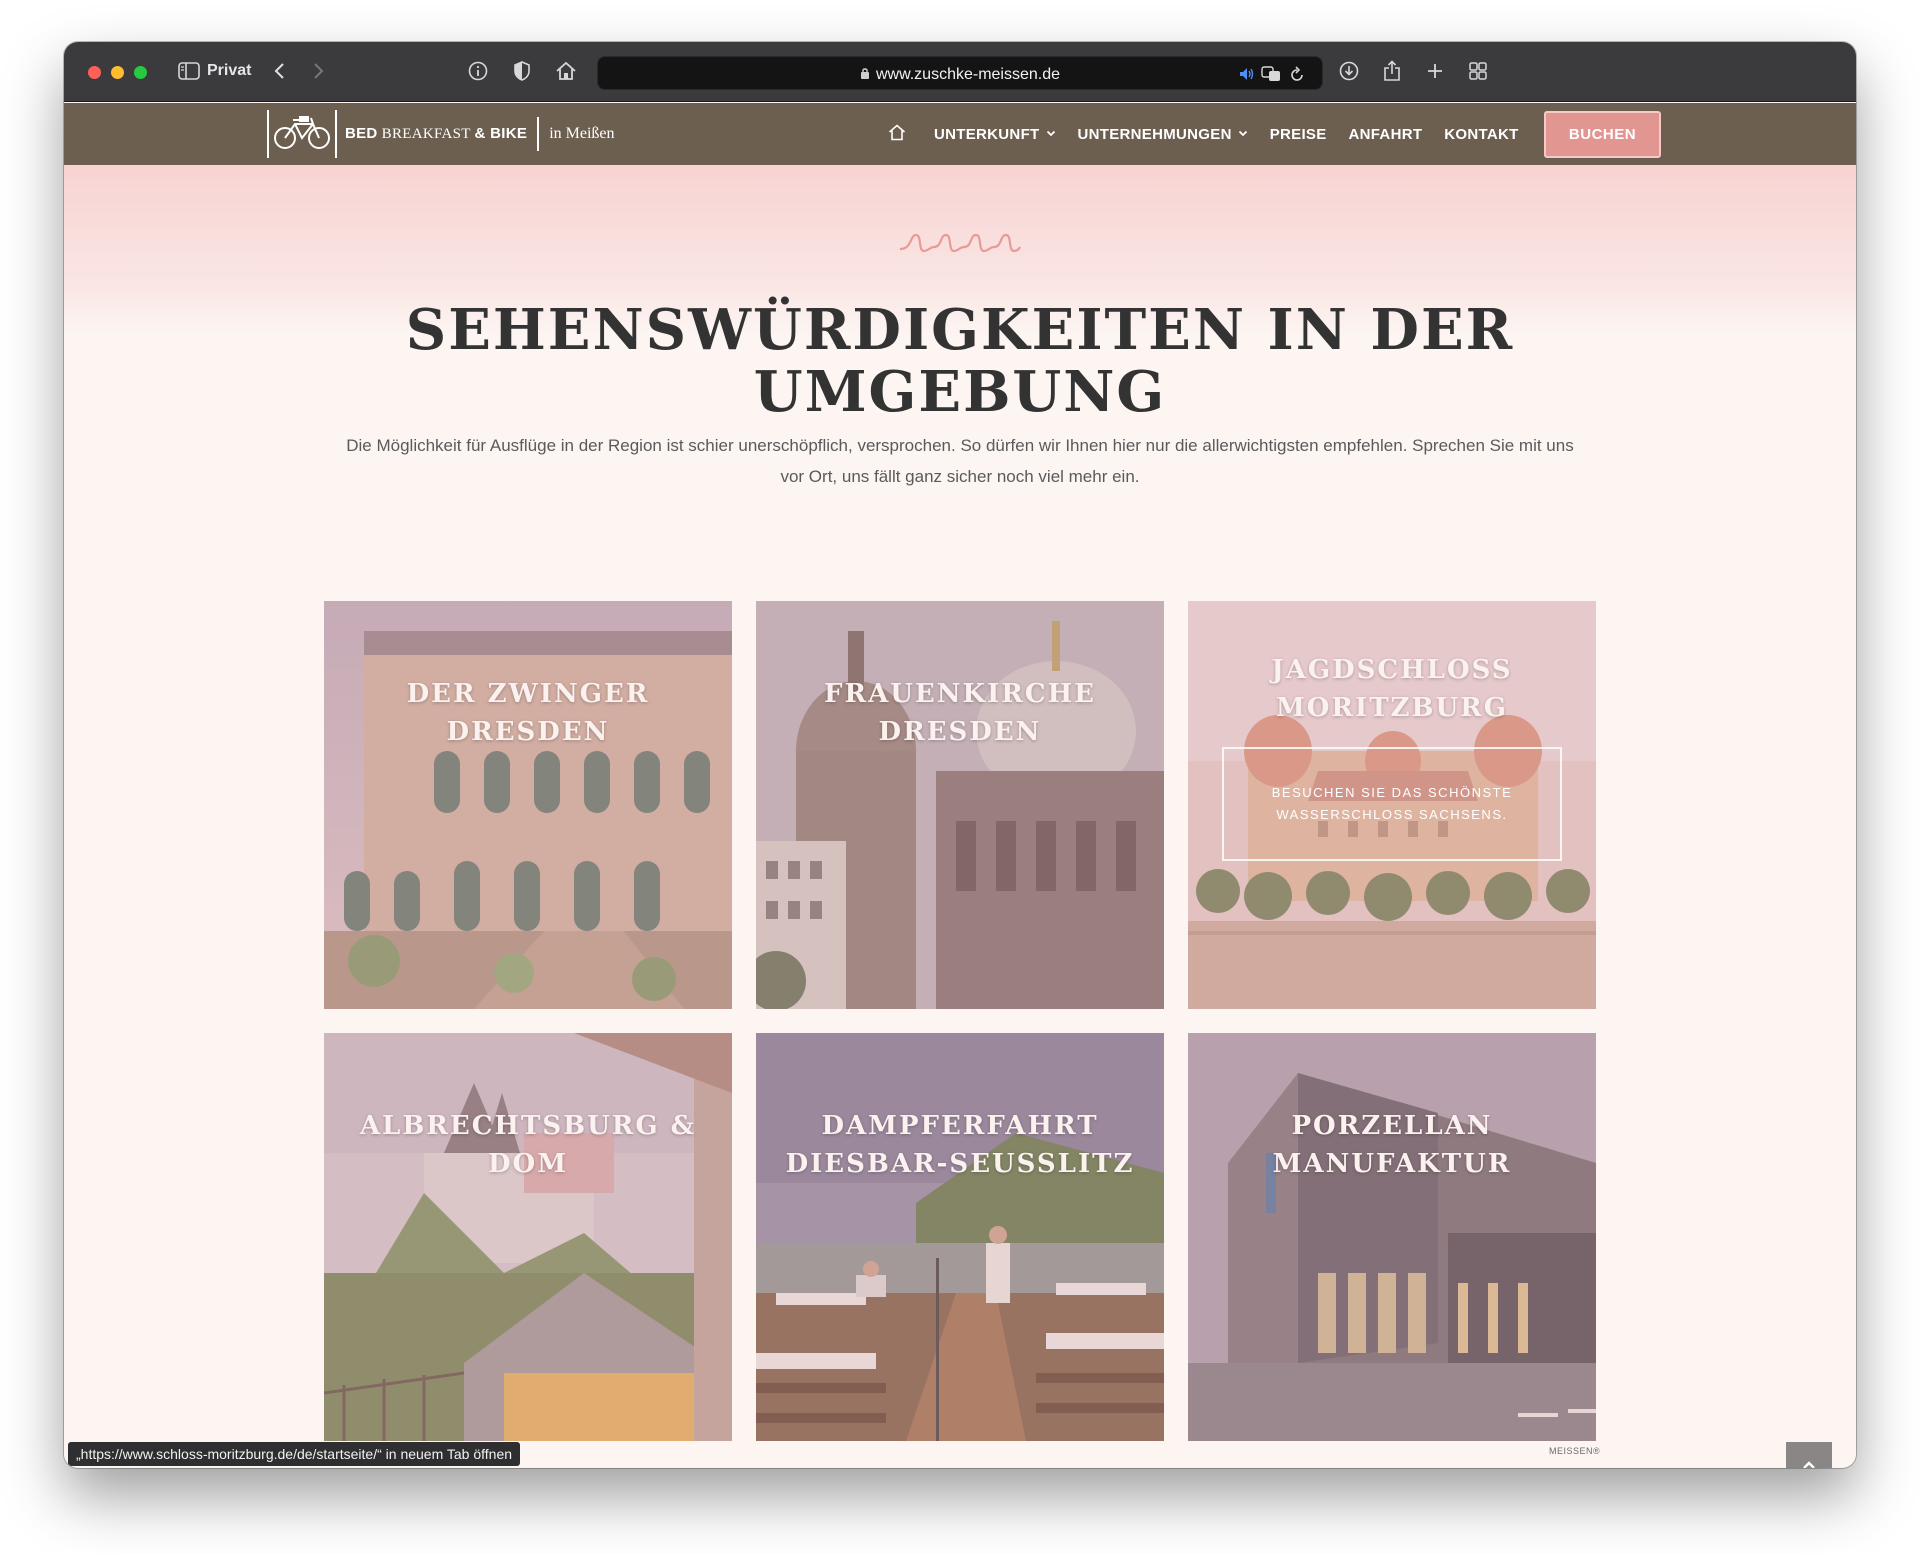 The image size is (1920, 1554). Describe the element at coordinates (1297, 74) in the screenshot. I see `reload-icon` at that location.